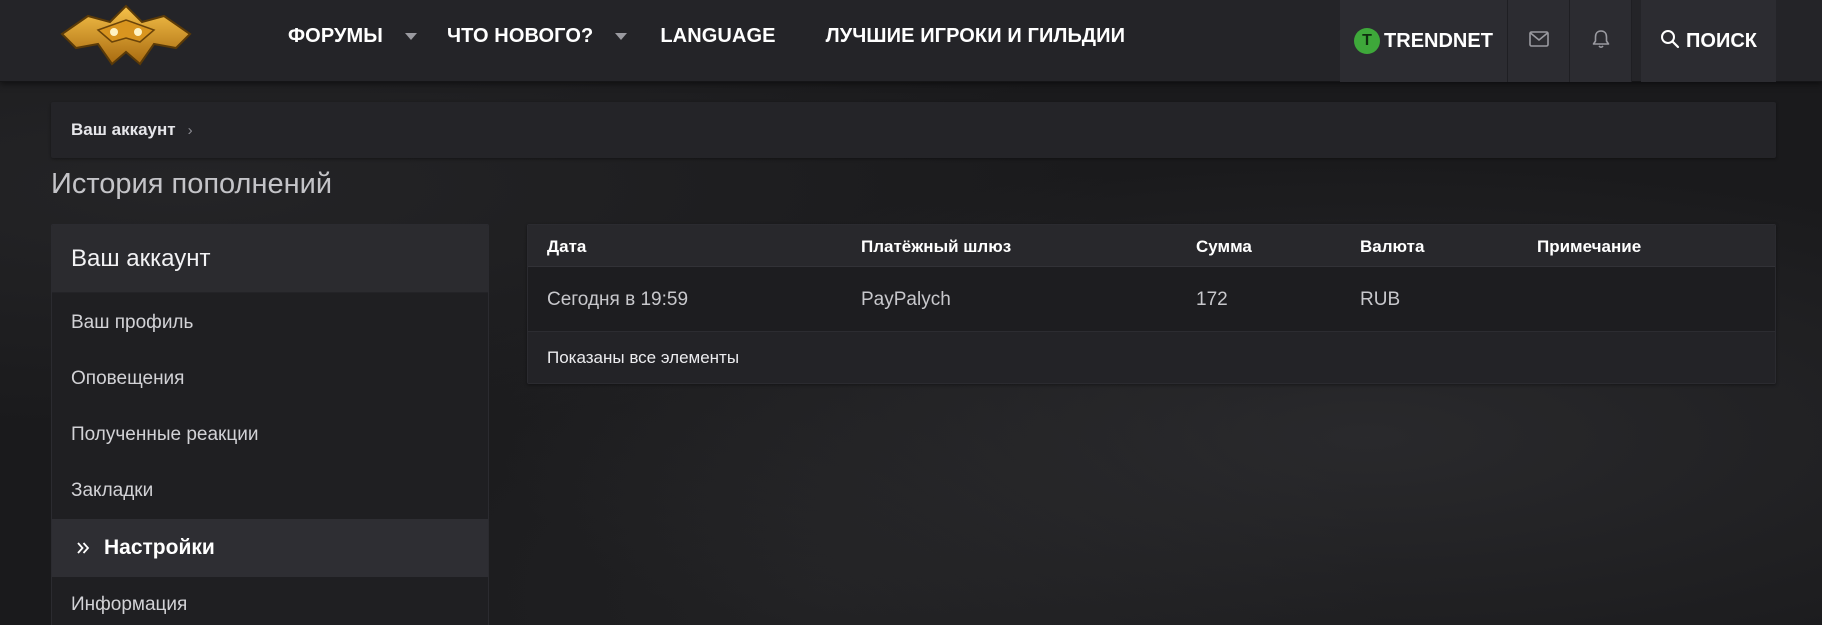 This screenshot has height=625, width=1822. What do you see at coordinates (906, 299) in the screenshot?
I see `cell-gateway: PayPalych` at bounding box center [906, 299].